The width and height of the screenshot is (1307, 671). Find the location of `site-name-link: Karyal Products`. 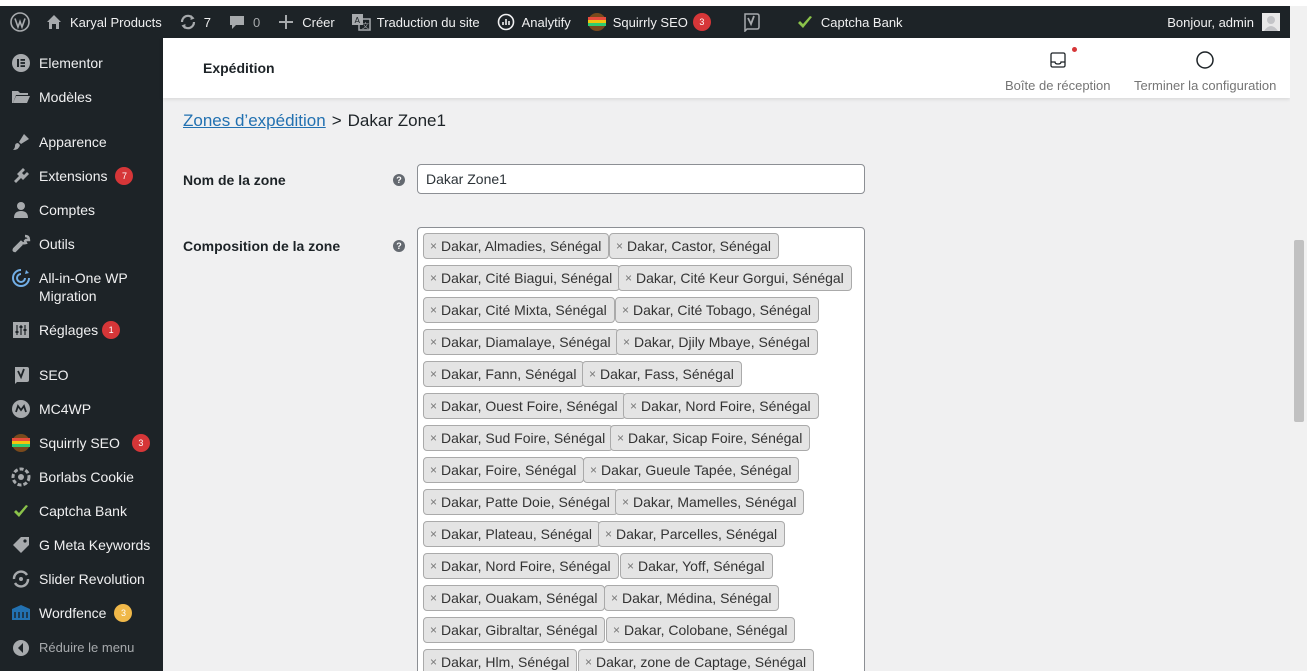

site-name-link: Karyal Products is located at coordinates (103, 22).